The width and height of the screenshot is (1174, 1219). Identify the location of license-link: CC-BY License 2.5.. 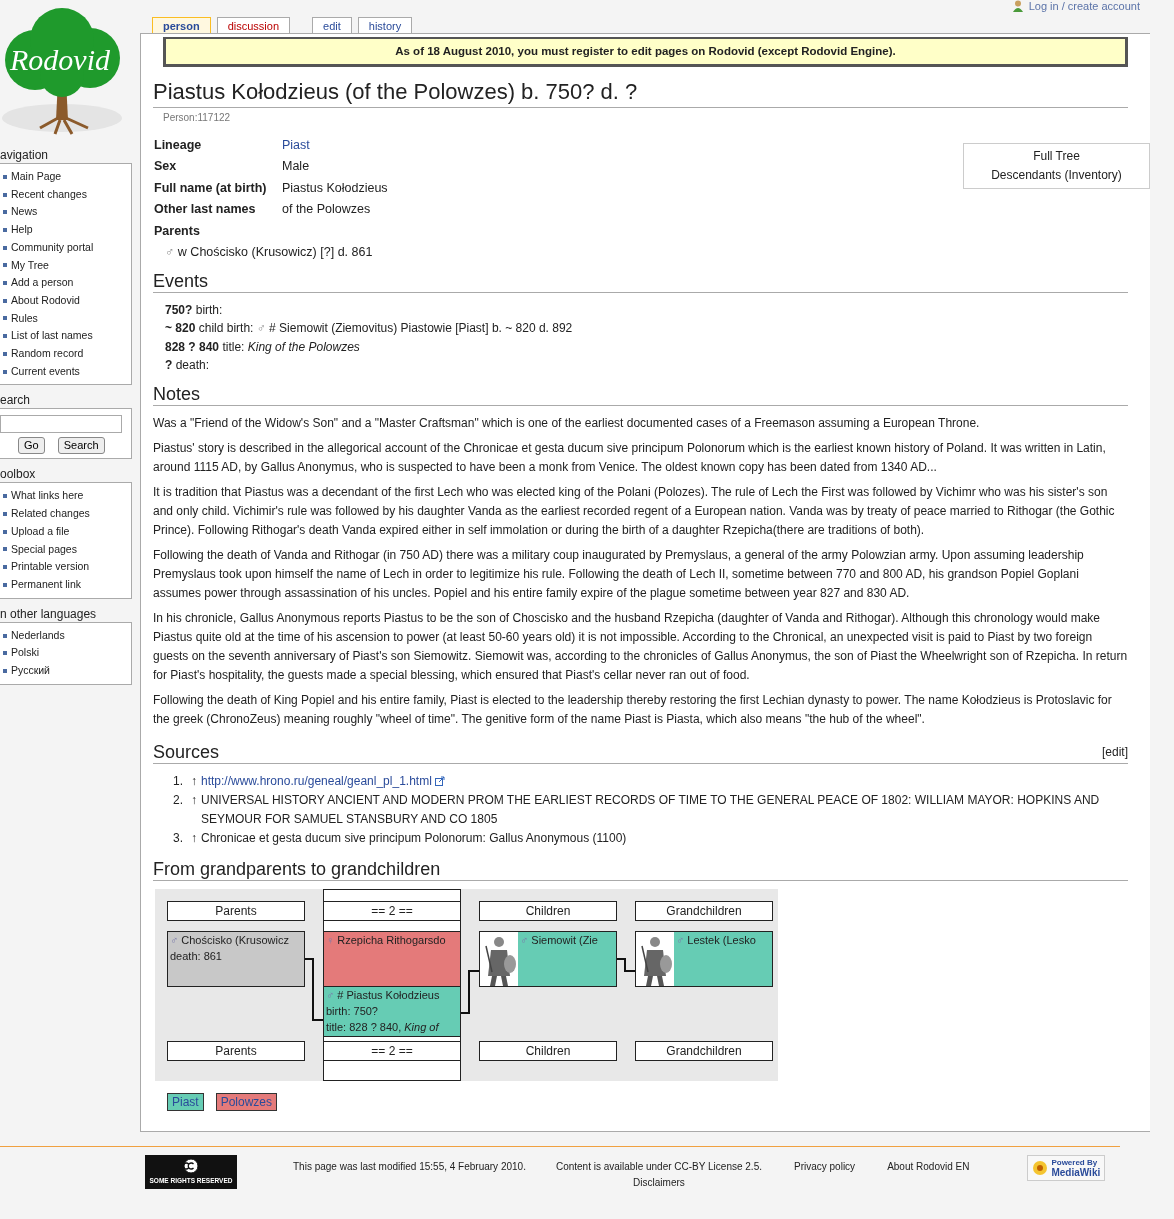
(718, 1166).